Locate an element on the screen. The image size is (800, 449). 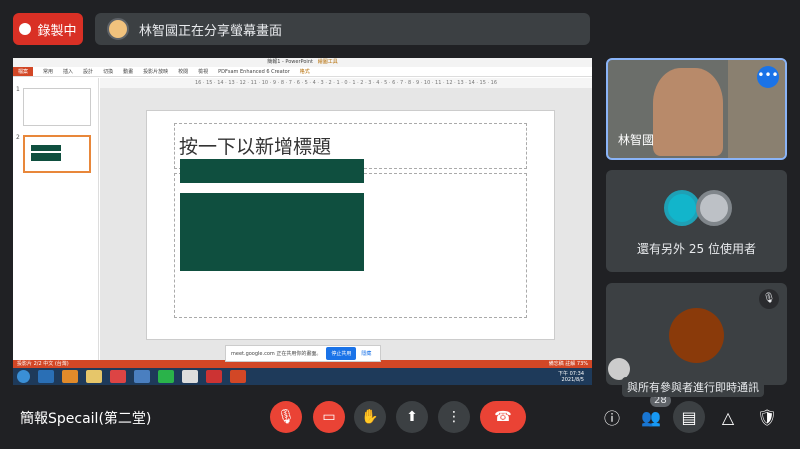
taskbar: 下午 07:34 2021/8/5 is located at coordinates (302, 376).